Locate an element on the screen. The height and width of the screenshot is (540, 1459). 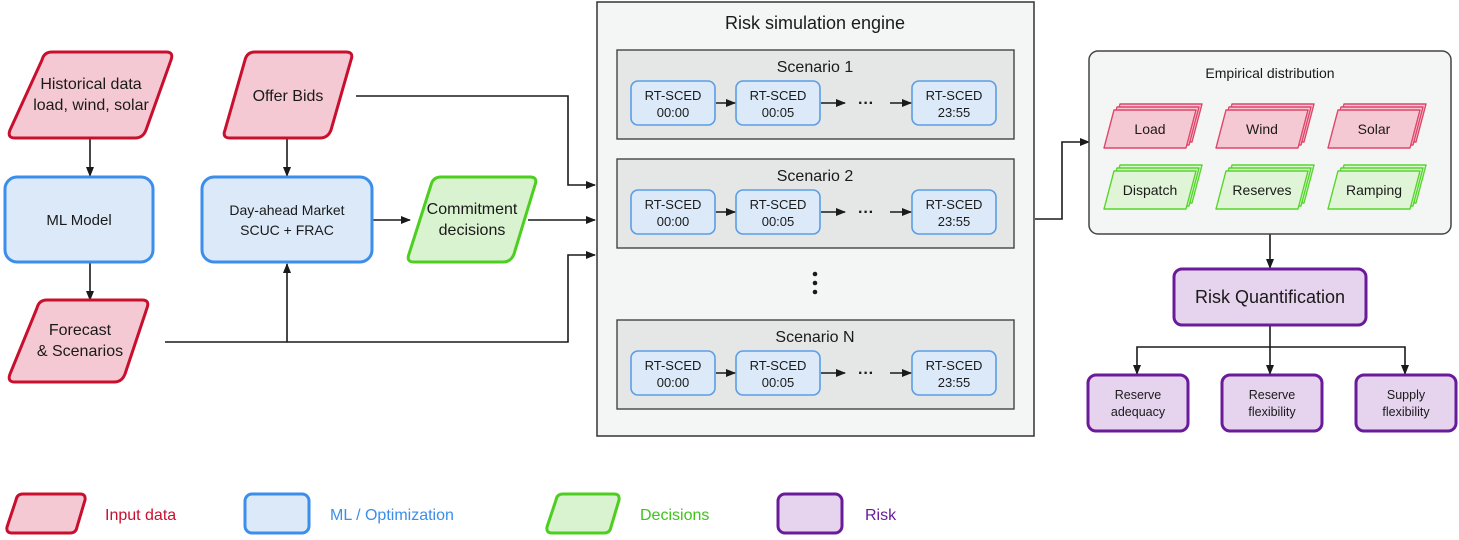
risk-metric-reserve-flexibility: Reserve flexibility is located at coordinates (1272, 403).